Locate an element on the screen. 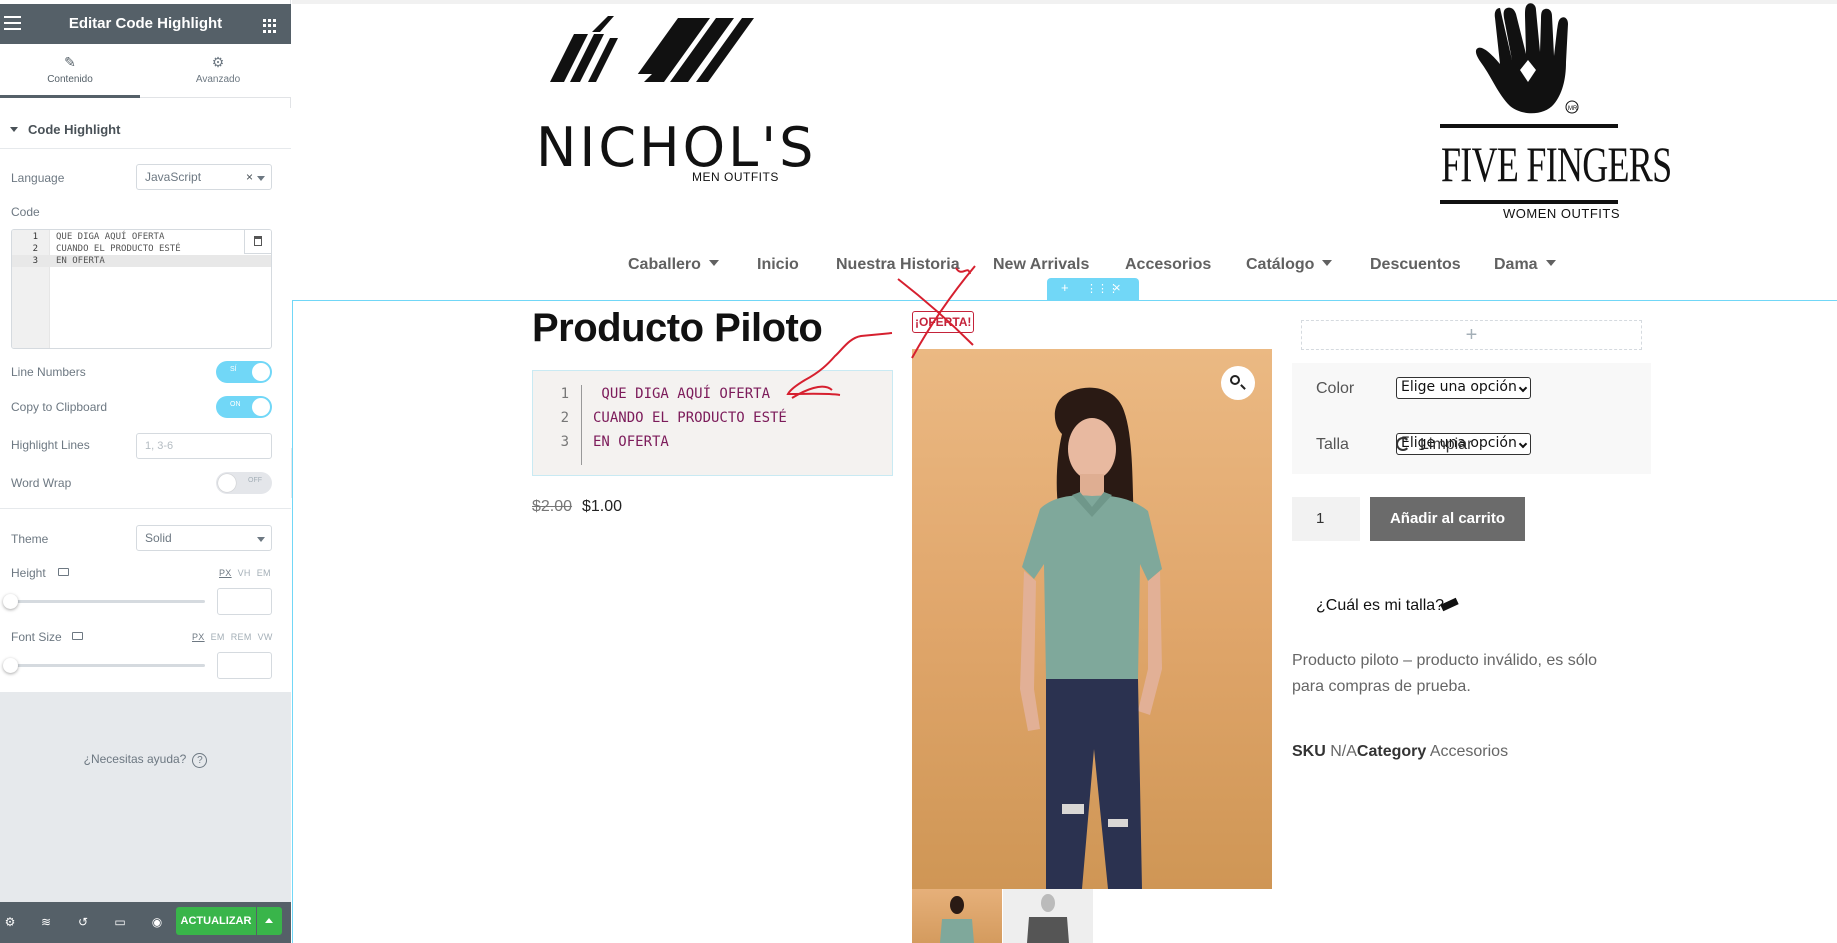 Image resolution: width=1837 pixels, height=943 pixels. panel-title: Editar Code Highlight is located at coordinates (145, 23).